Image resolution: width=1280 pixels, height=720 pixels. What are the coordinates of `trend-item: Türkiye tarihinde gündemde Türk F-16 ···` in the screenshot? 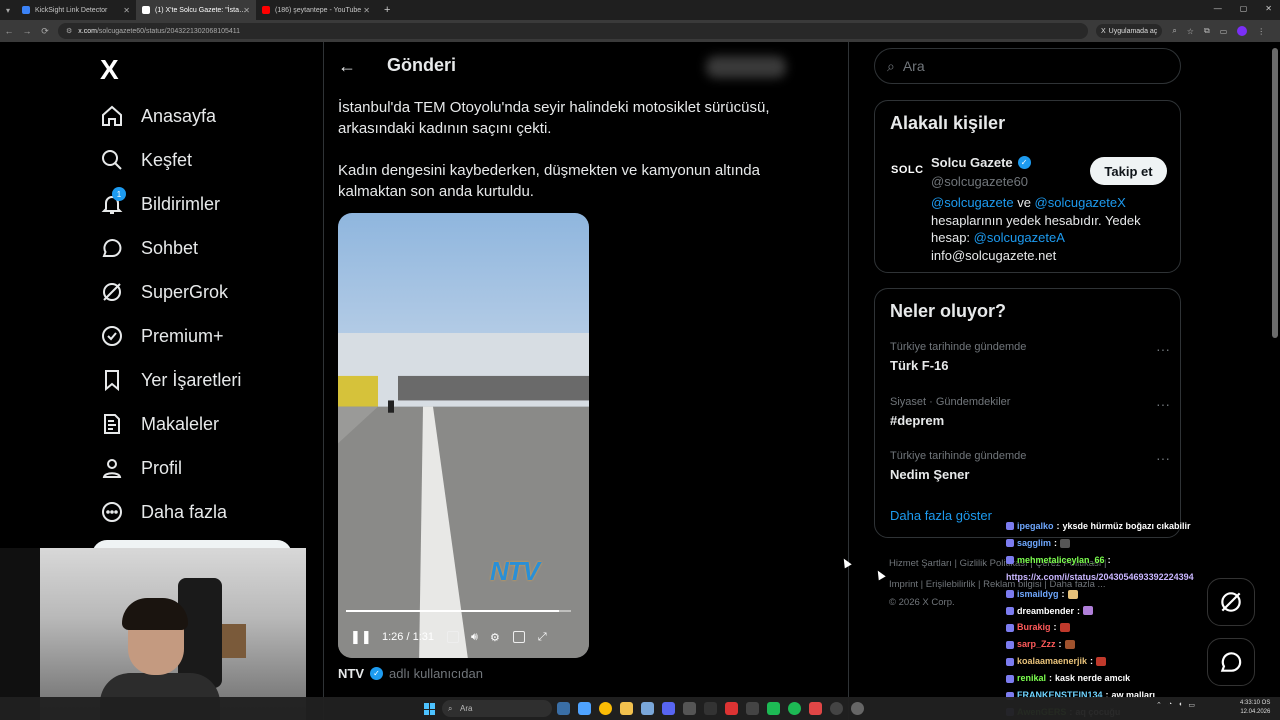 It's located at (1030, 357).